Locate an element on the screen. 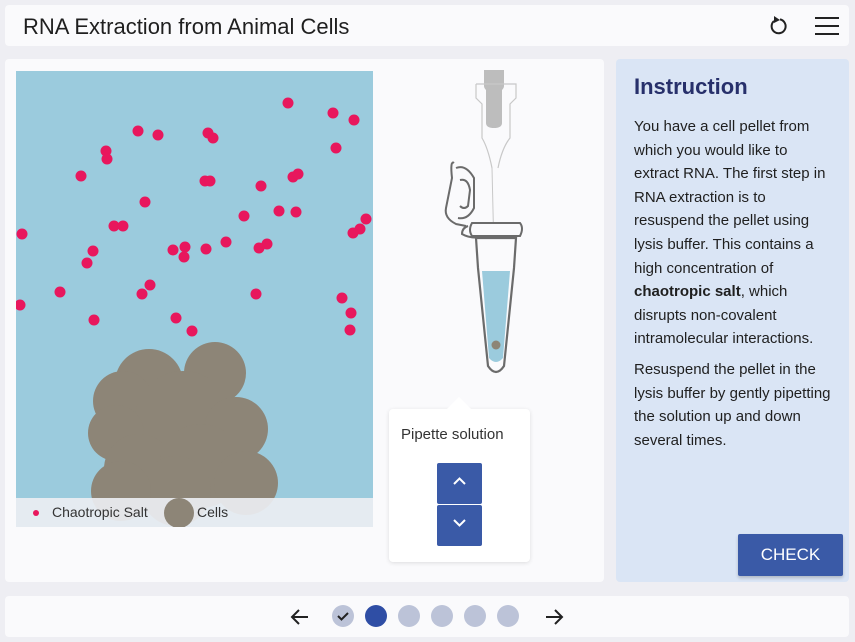  microcentrifuge-tube-icon is located at coordinates (483, 267).